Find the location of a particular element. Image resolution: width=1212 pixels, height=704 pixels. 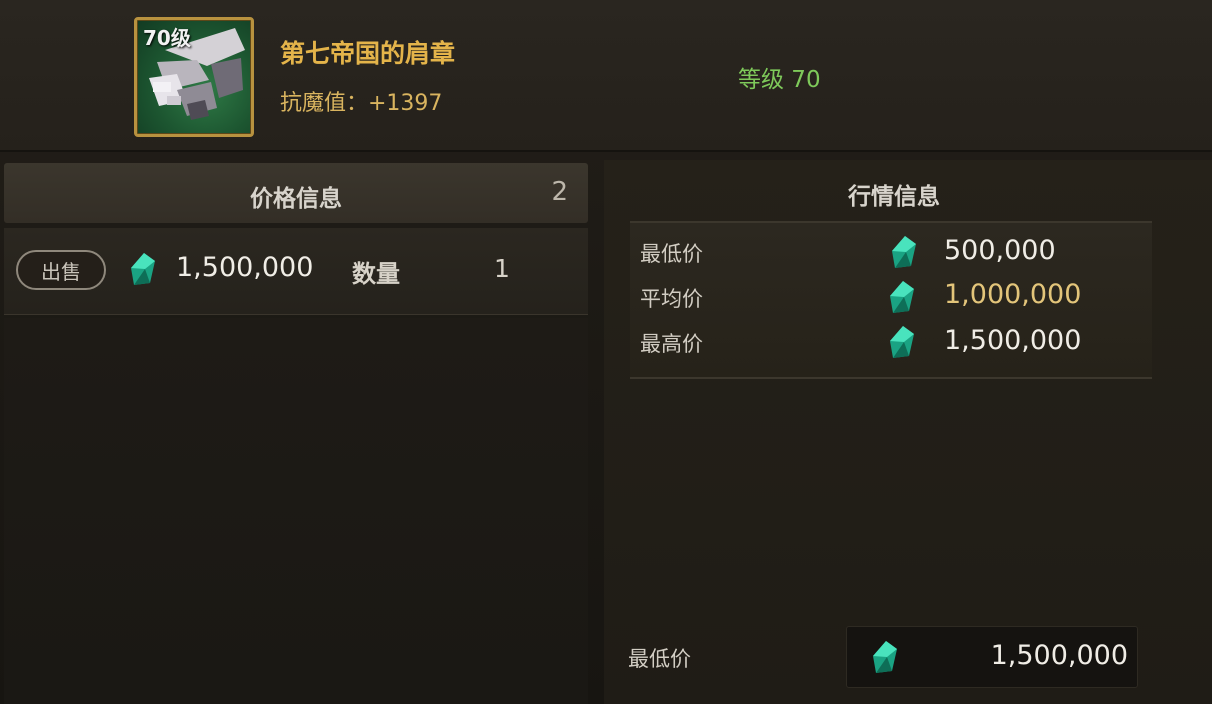

avg-price-label: 平均价 is located at coordinates (671, 299).